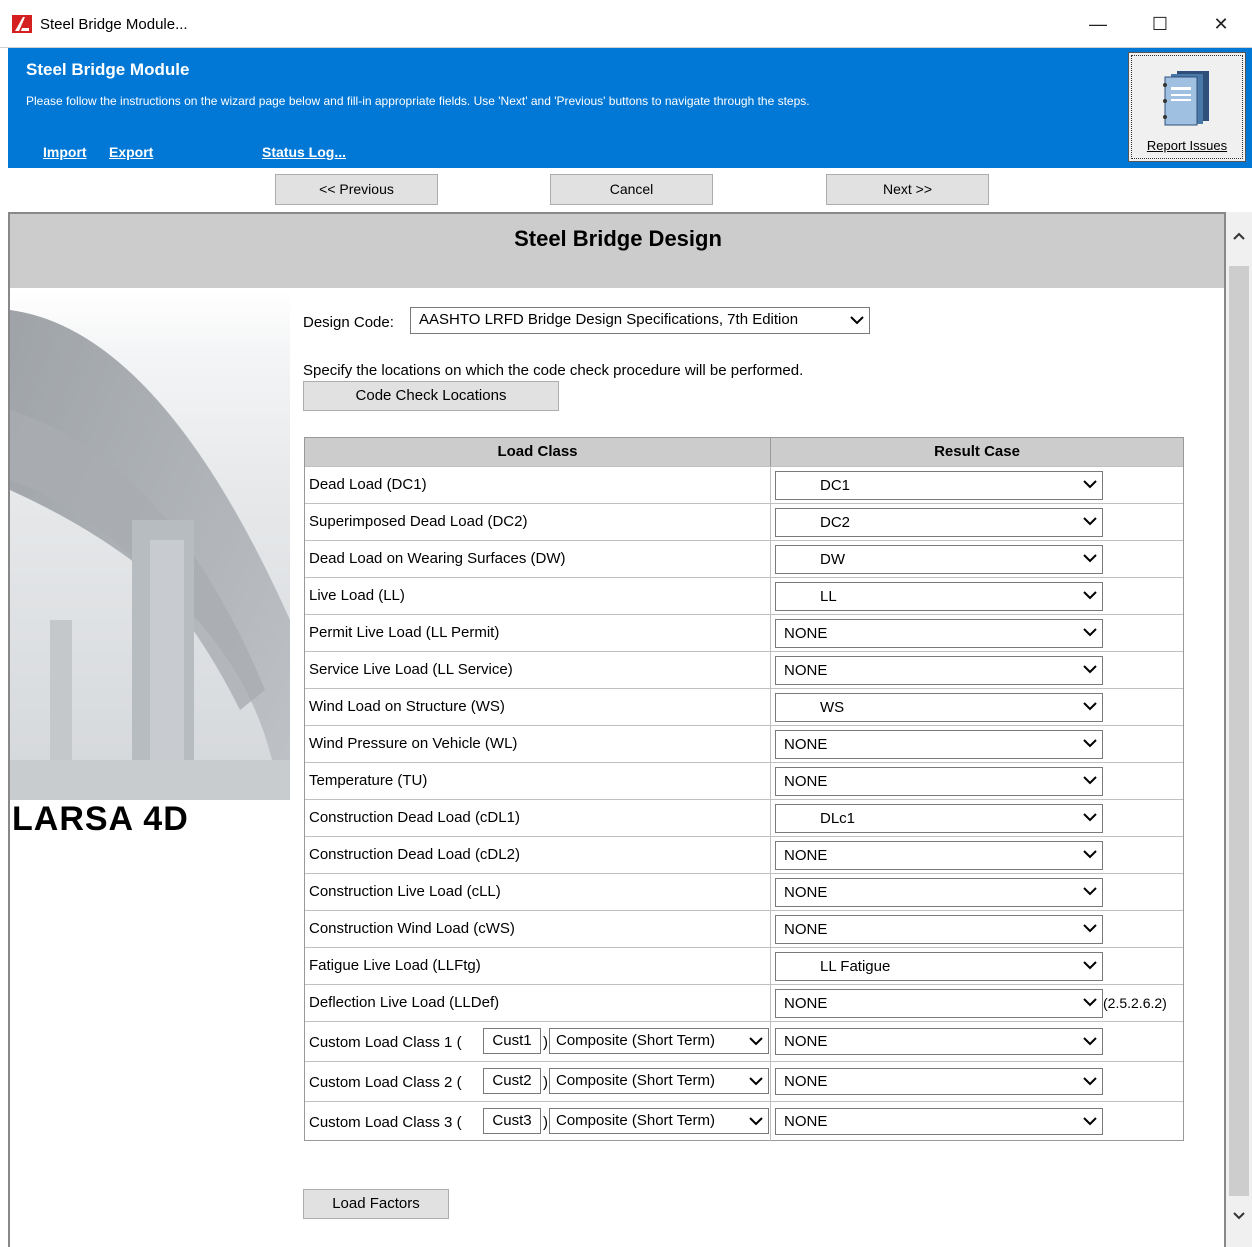 Image resolution: width=1252 pixels, height=1247 pixels. Describe the element at coordinates (835, 522) in the screenshot. I see `result-case-value: DC2` at that location.